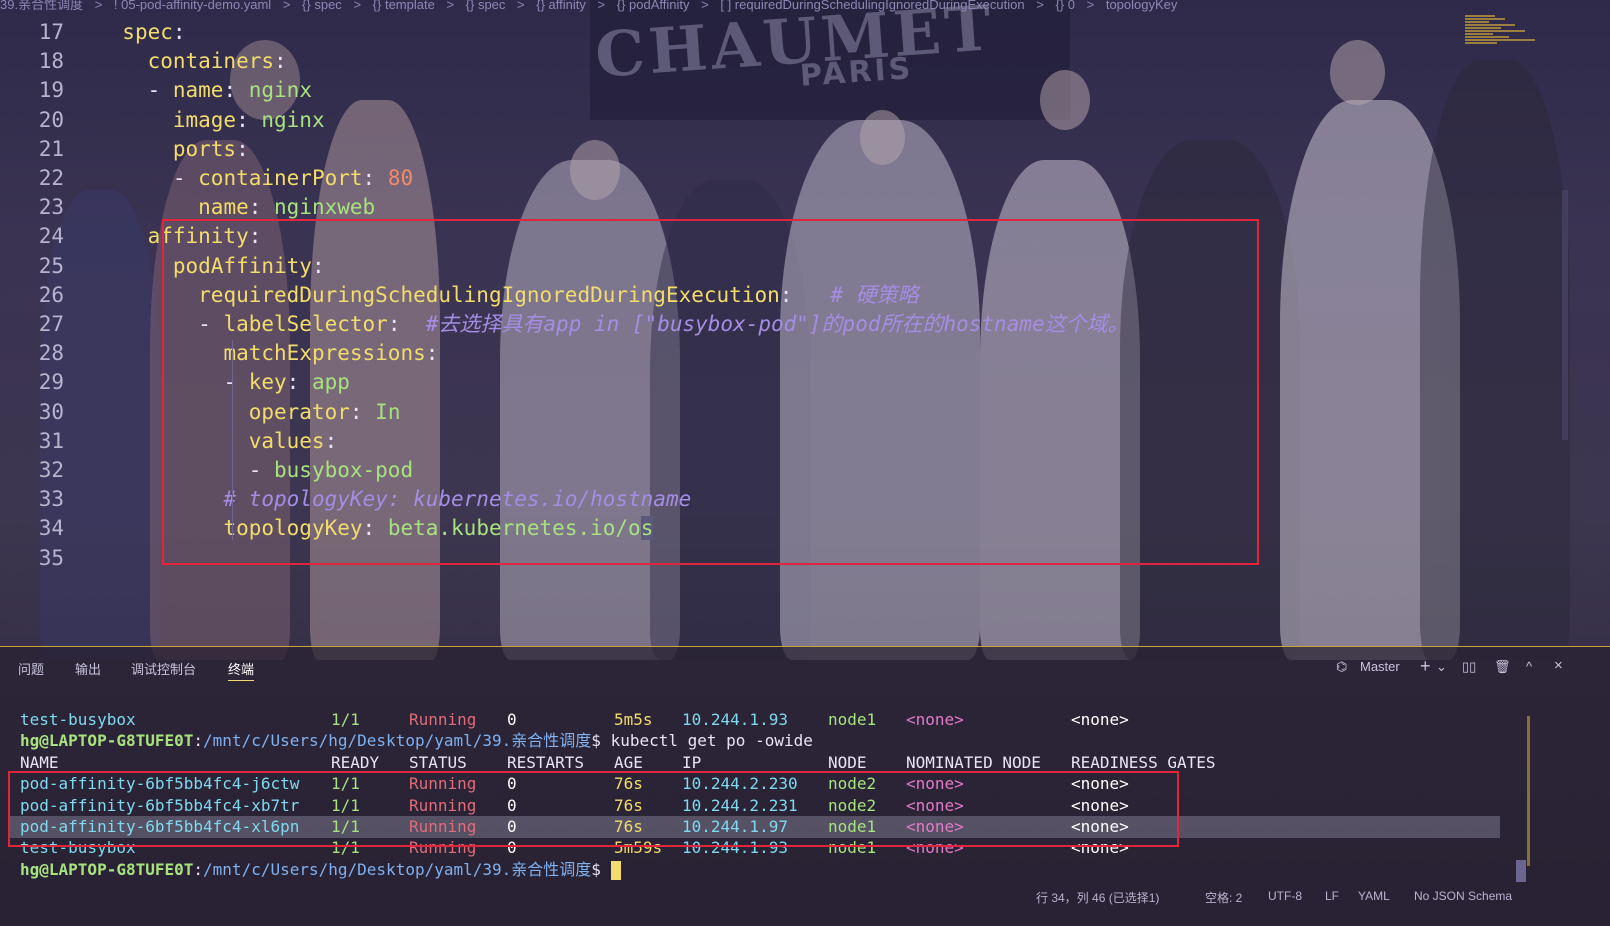  I want to click on line-number: 24, so click(51, 236).